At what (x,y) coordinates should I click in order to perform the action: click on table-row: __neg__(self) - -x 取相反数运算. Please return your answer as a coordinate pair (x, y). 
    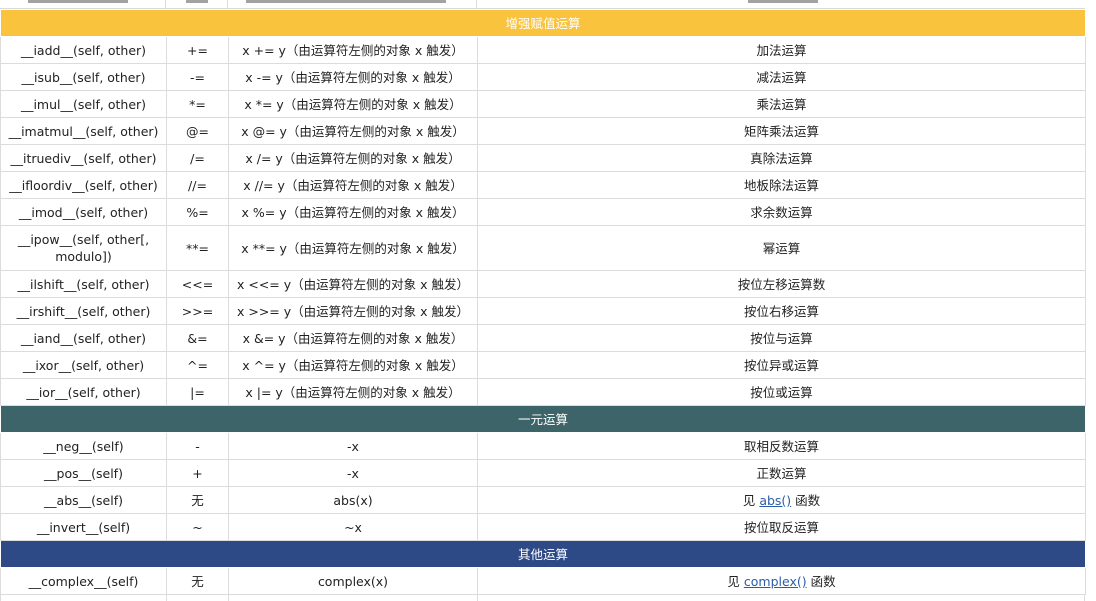
    Looking at the image, I should click on (543, 446).